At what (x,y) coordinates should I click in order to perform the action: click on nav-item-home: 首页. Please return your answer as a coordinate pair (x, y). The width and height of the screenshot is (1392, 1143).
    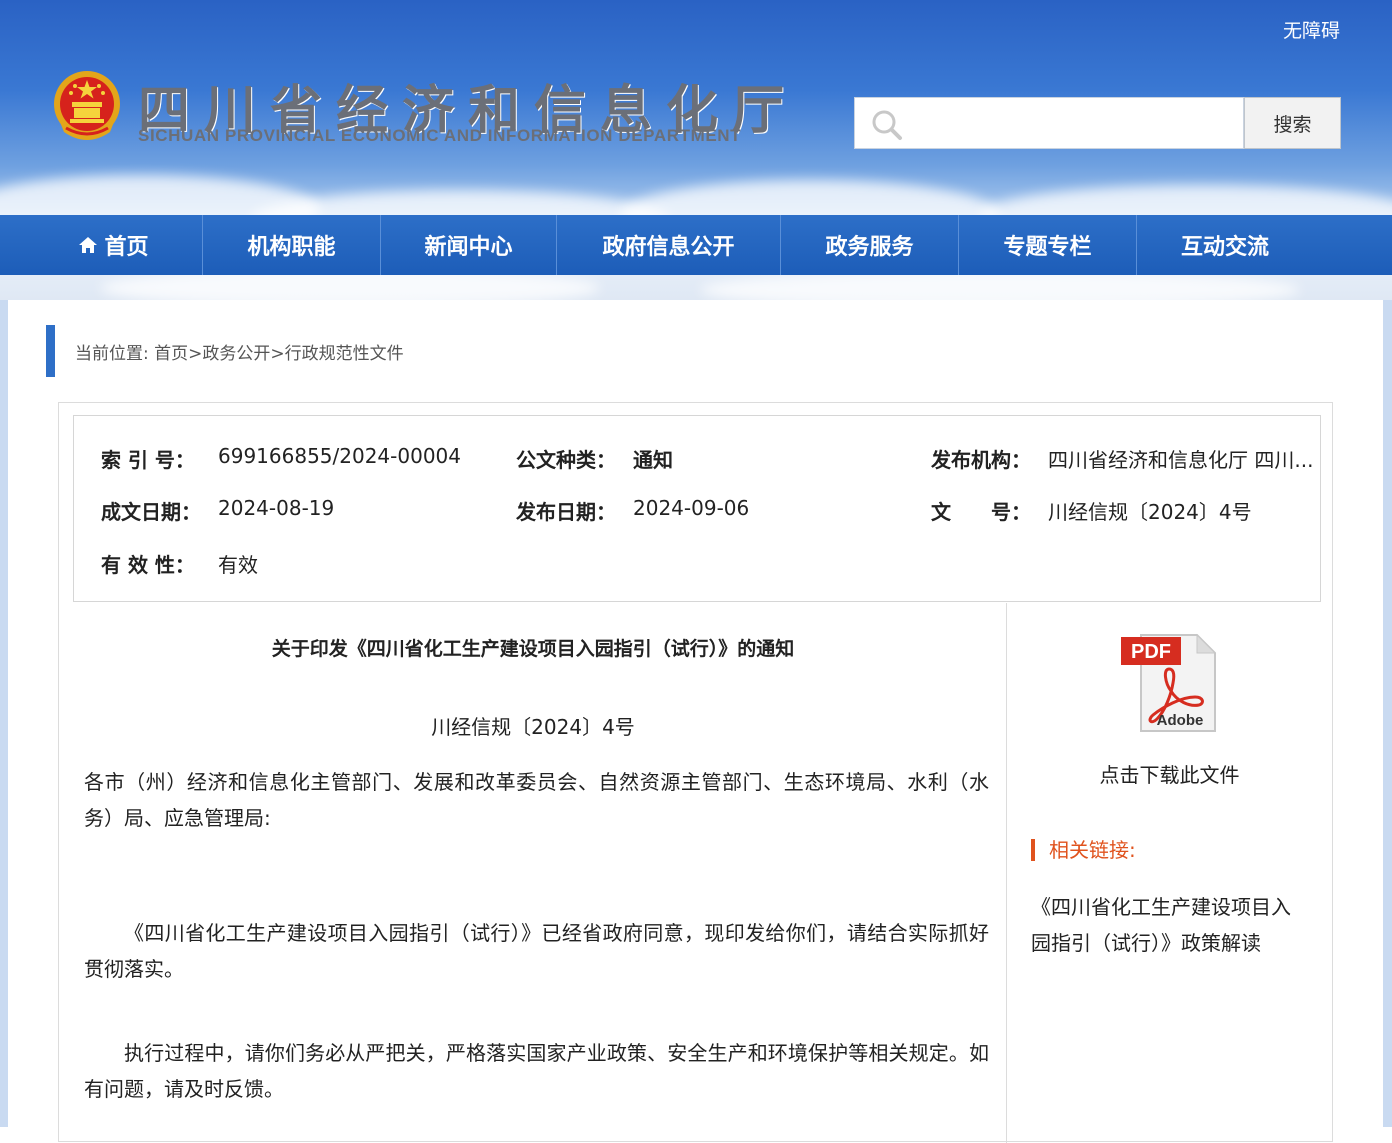
    Looking at the image, I should click on (114, 245).